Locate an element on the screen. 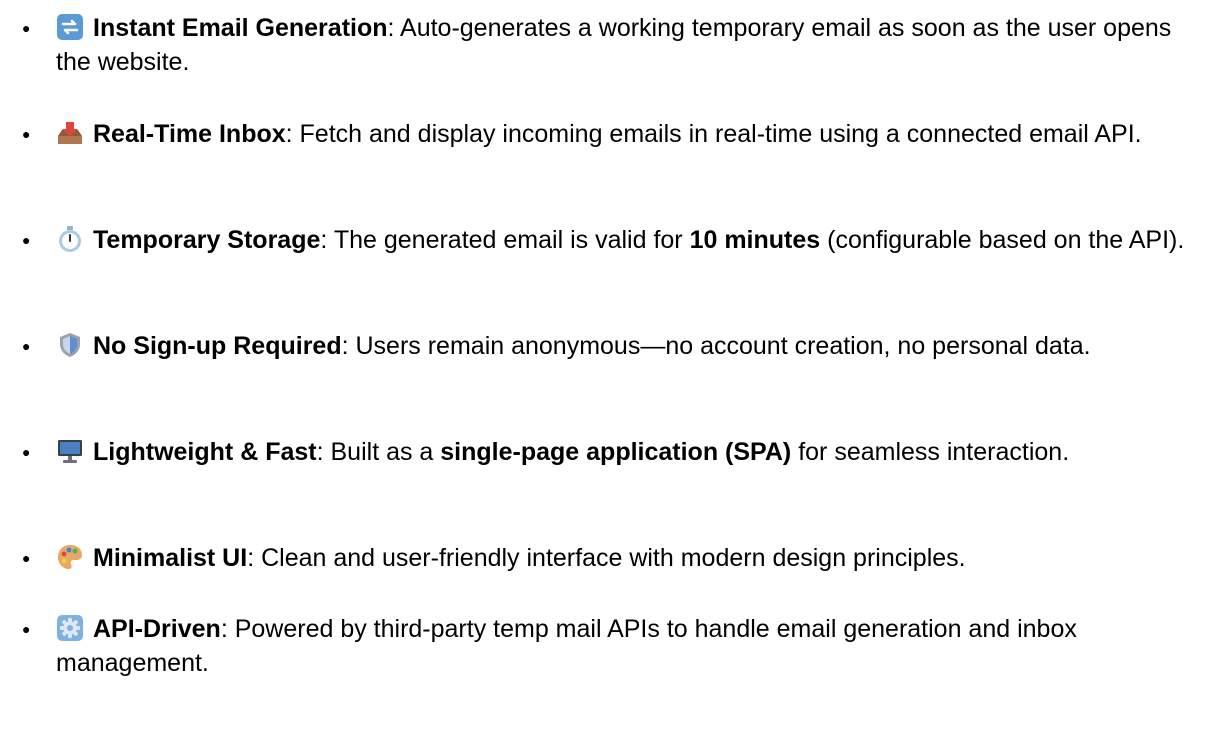  feature-desc-bold: single-page application (SPA) is located at coordinates (616, 452).